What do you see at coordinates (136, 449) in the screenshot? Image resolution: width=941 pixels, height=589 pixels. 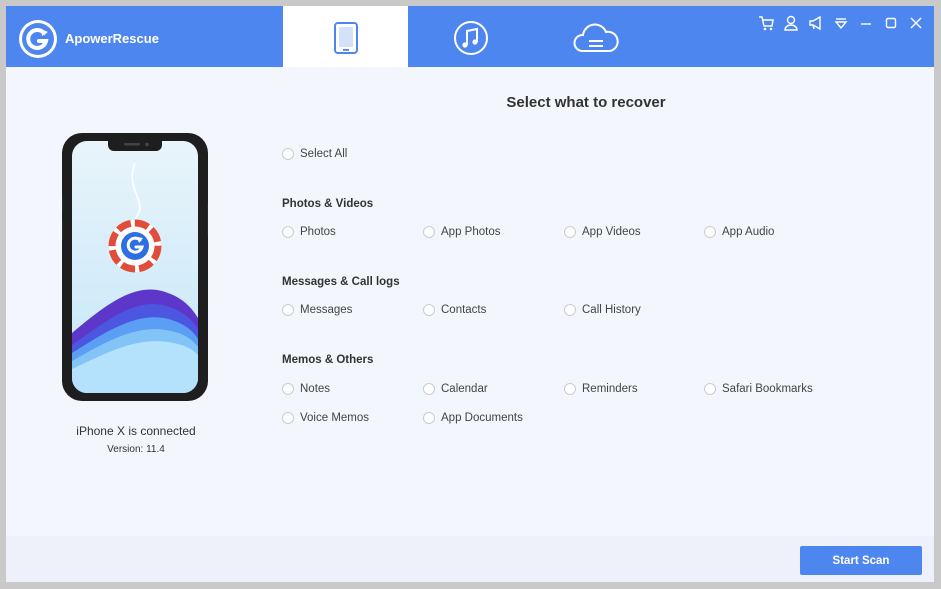 I see `device-version: Version: 11.4` at bounding box center [136, 449].